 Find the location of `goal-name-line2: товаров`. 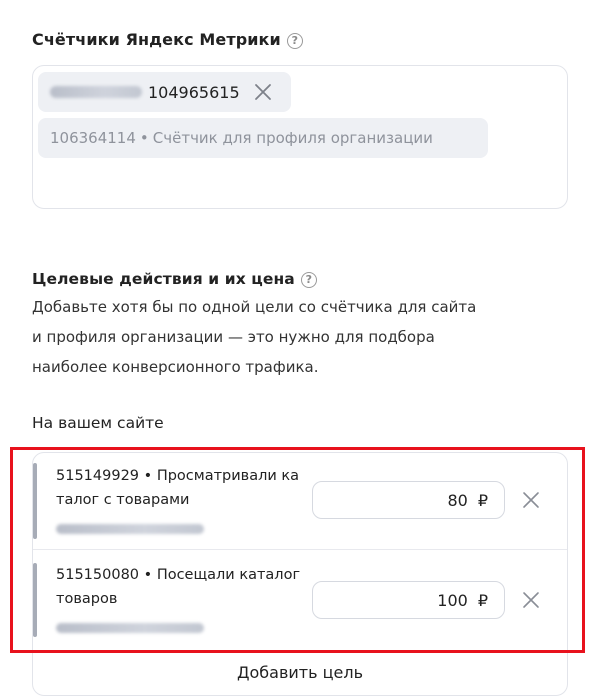

goal-name-line2: товаров is located at coordinates (87, 599).